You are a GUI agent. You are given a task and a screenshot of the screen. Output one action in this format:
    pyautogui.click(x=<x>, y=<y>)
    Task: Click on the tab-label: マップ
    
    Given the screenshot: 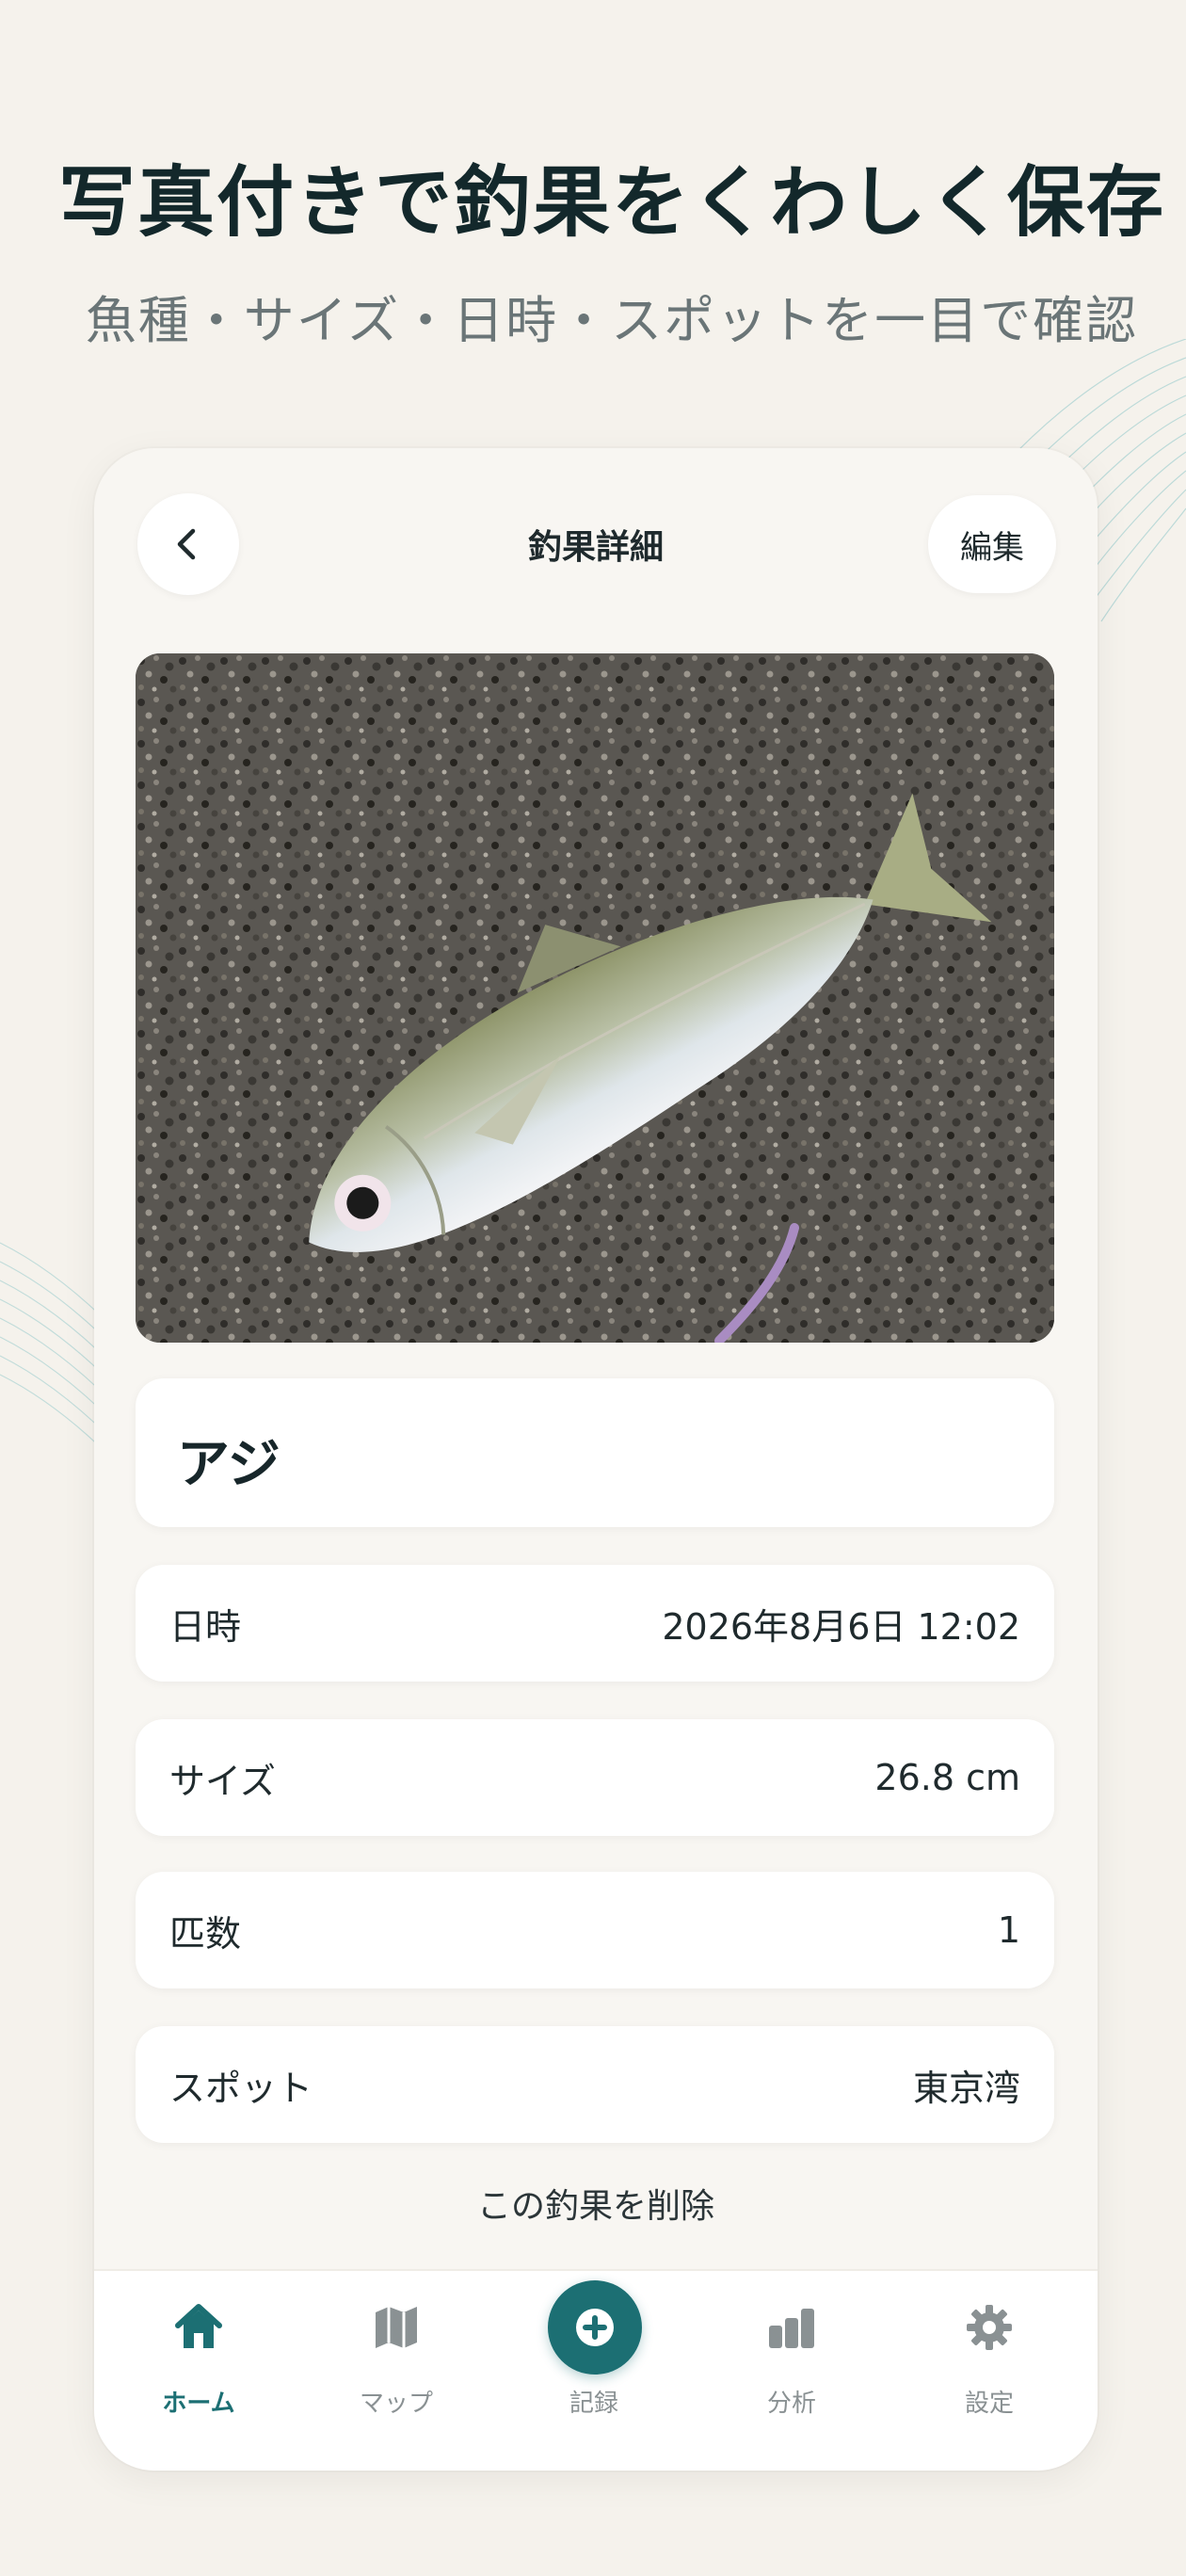 What is the action you would take?
    pyautogui.click(x=396, y=2404)
    